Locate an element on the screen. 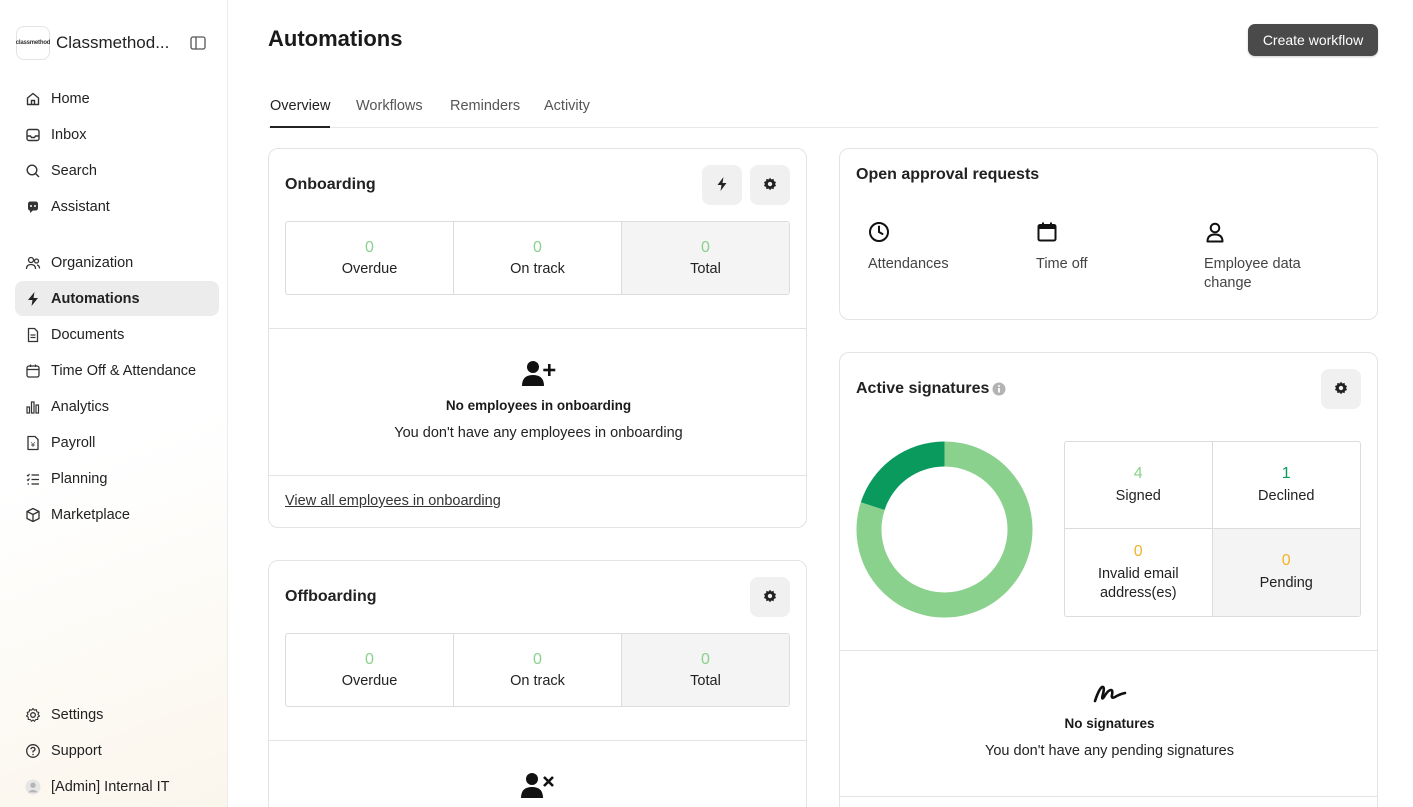  sidebar-item-assistant: Assistant is located at coordinates (117, 206).